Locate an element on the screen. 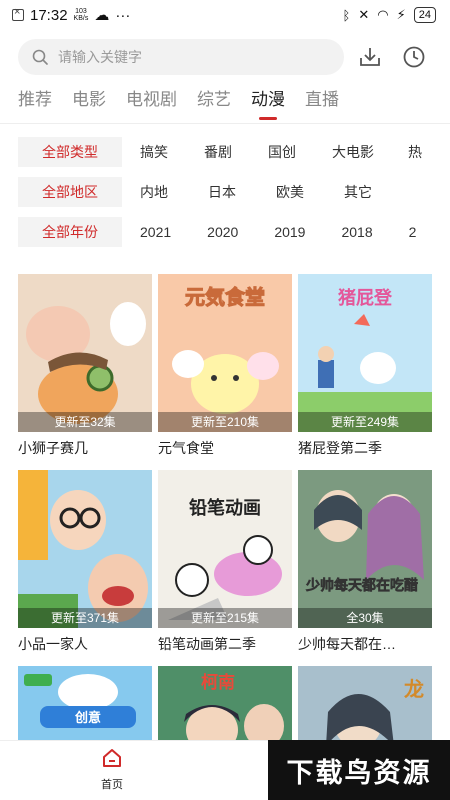 The image size is (450, 800). poster-art: 少帅每天都在吃醋 is located at coordinates (365, 549).